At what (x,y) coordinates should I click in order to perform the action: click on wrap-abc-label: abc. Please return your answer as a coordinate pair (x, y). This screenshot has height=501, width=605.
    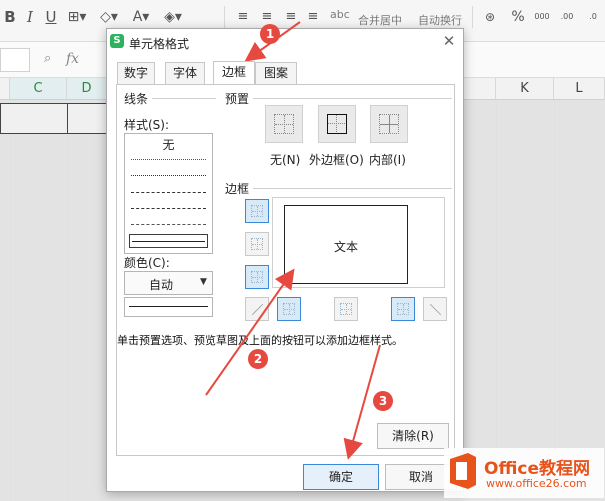
    Looking at the image, I should click on (340, 14).